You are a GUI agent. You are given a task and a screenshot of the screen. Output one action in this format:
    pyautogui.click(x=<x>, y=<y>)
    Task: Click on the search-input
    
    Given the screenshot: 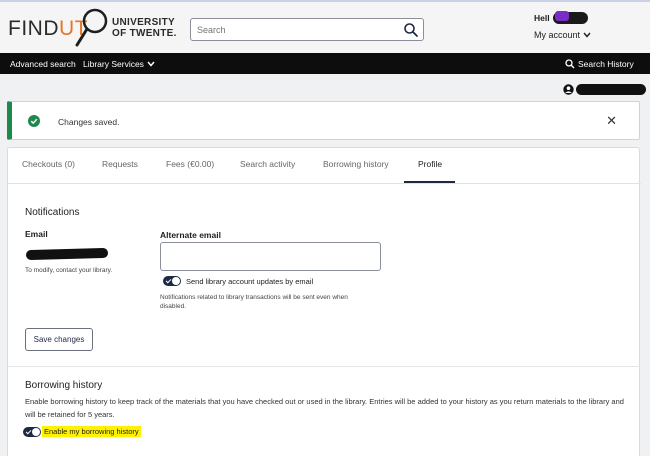 What is the action you would take?
    pyautogui.click(x=291, y=29)
    